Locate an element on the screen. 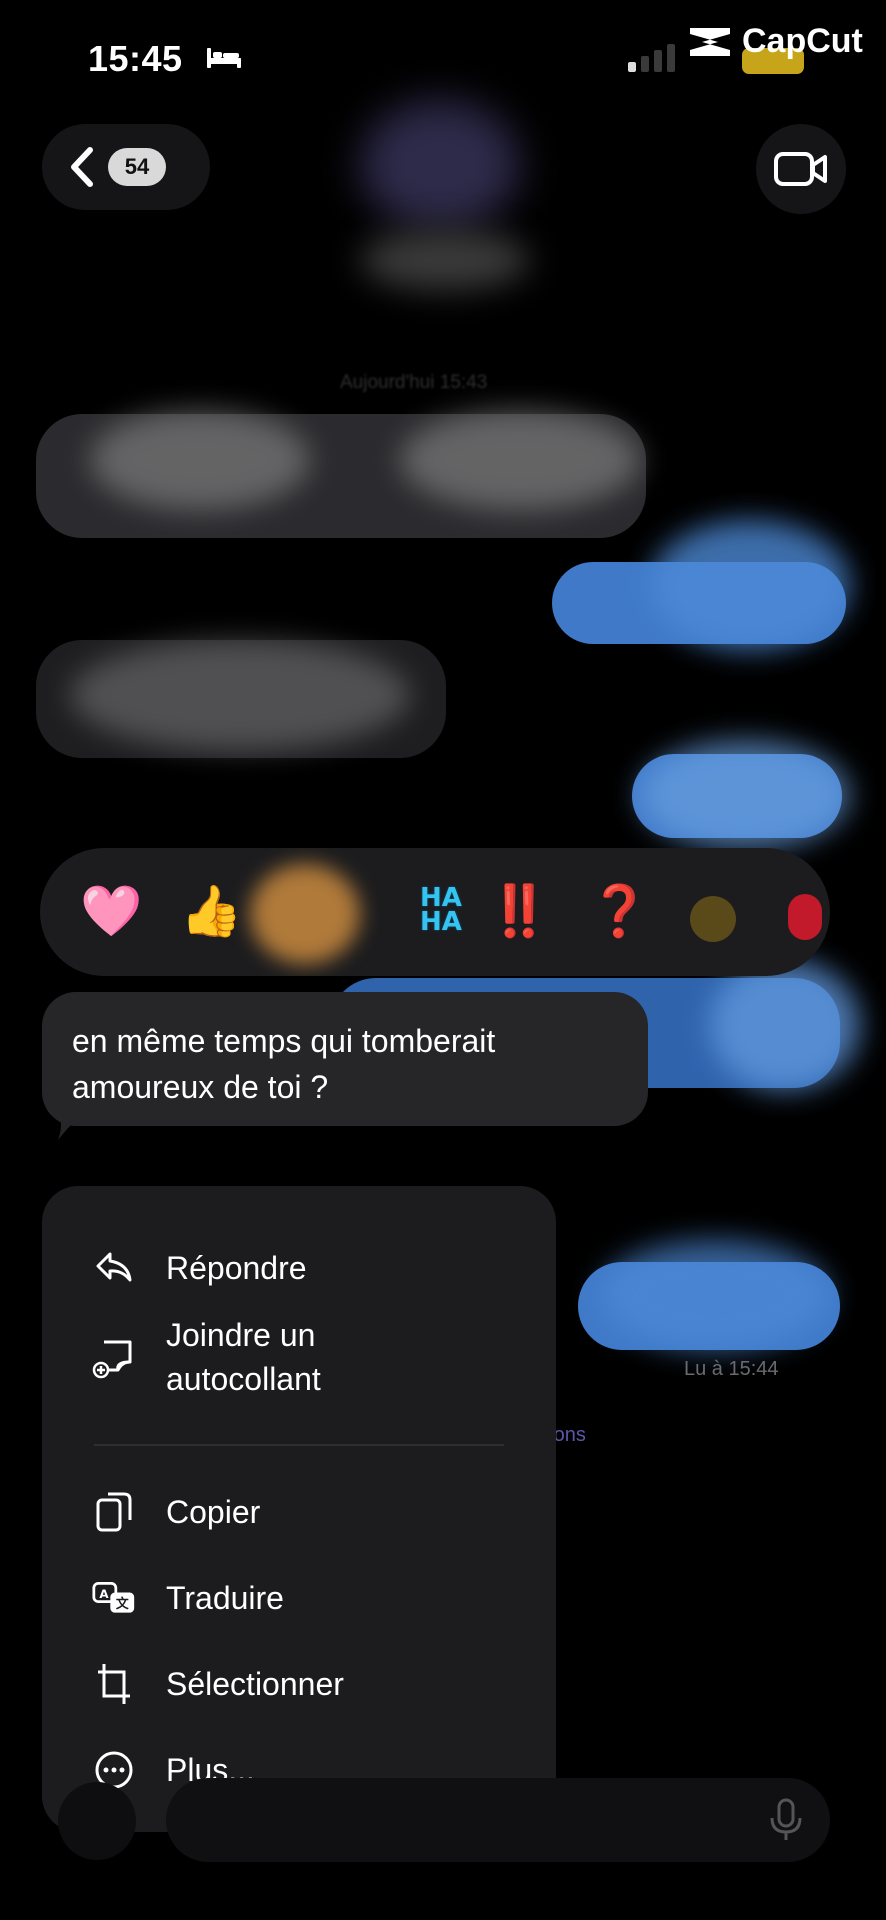  capcut-watermark: CapCut is located at coordinates (775, 41).